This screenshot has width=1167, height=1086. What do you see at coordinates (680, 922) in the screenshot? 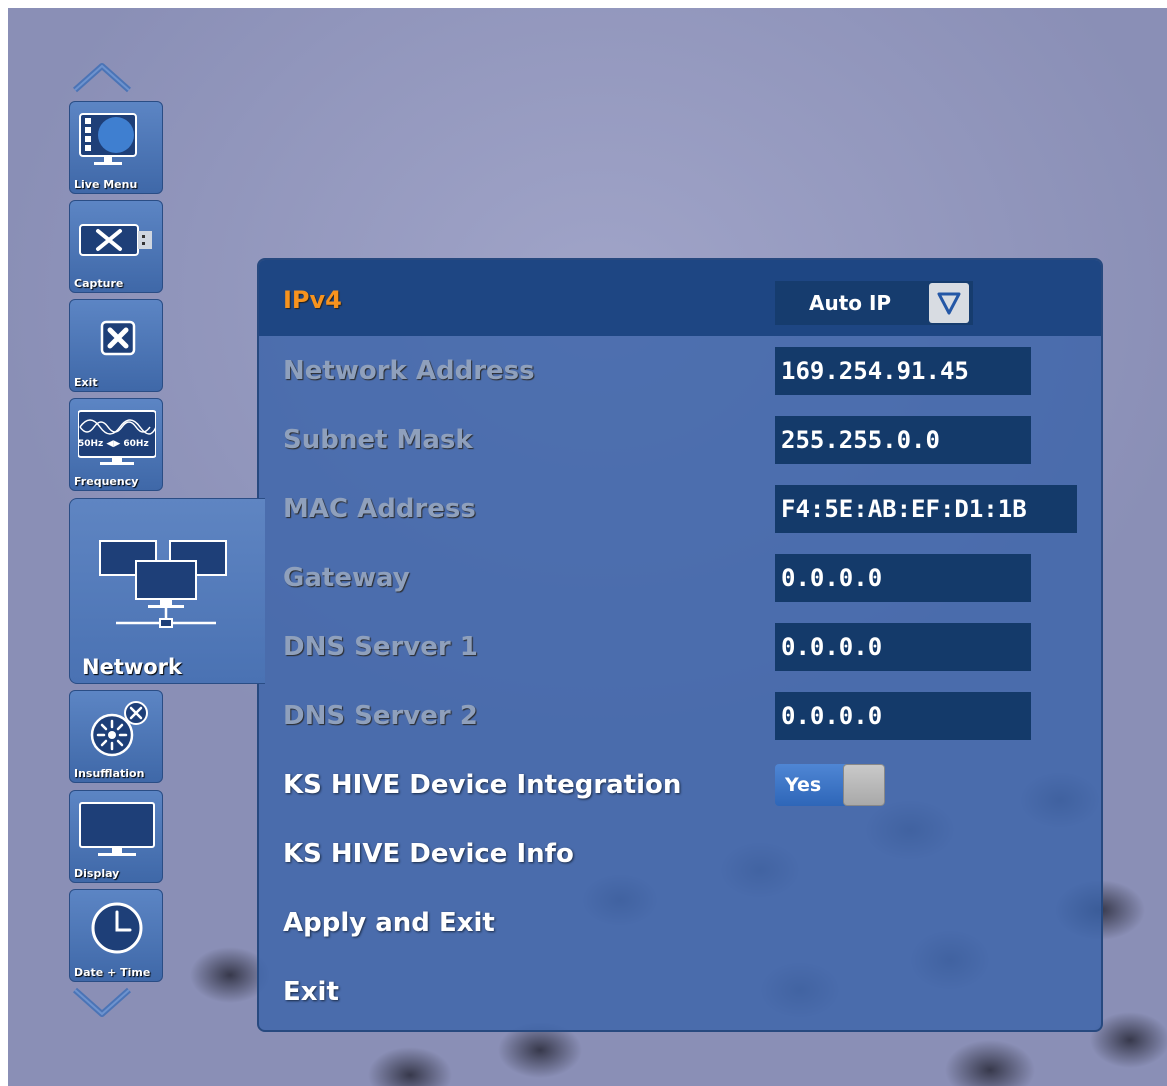
I see `apply-and-exit-row: Apply and Exit` at bounding box center [680, 922].